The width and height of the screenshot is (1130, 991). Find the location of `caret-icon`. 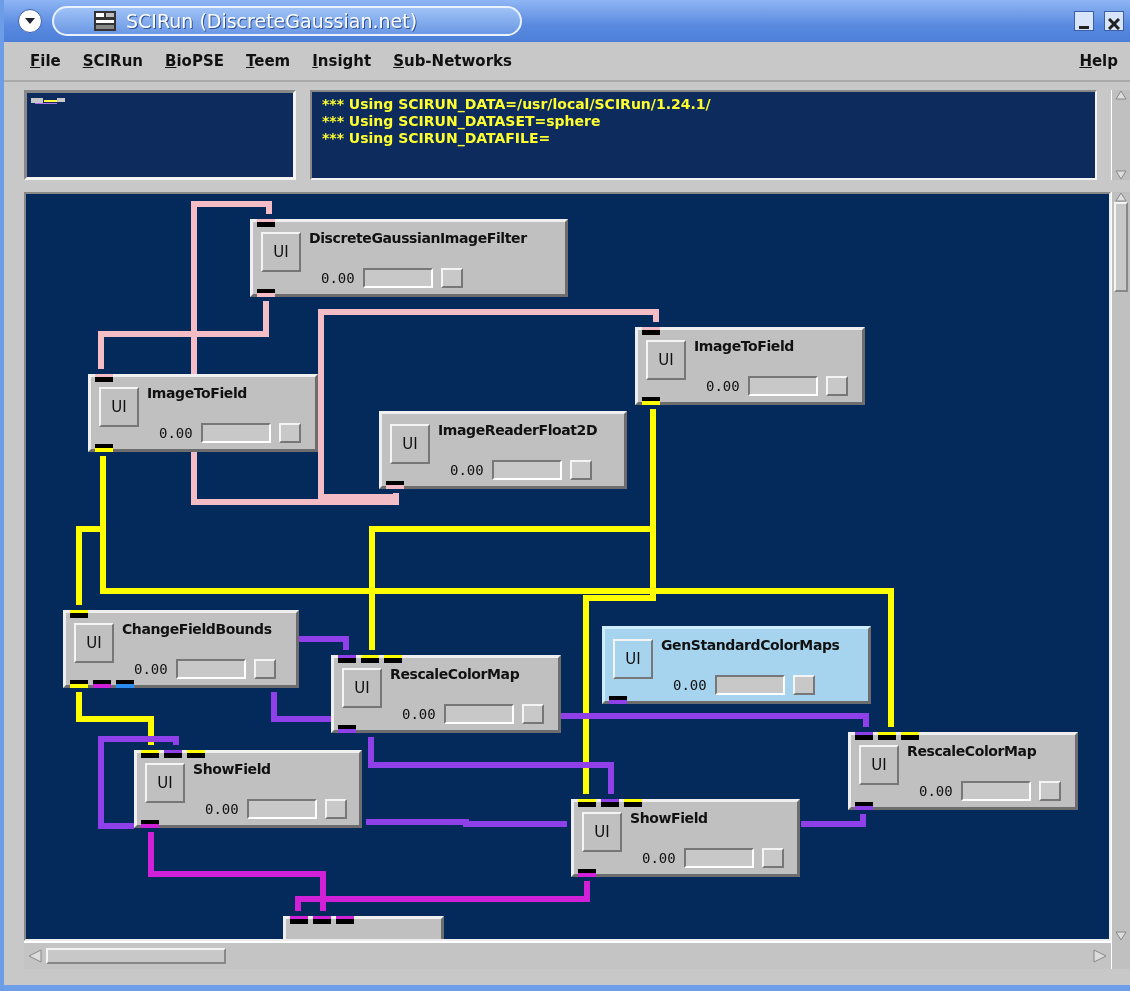

caret-icon is located at coordinates (30, 21).